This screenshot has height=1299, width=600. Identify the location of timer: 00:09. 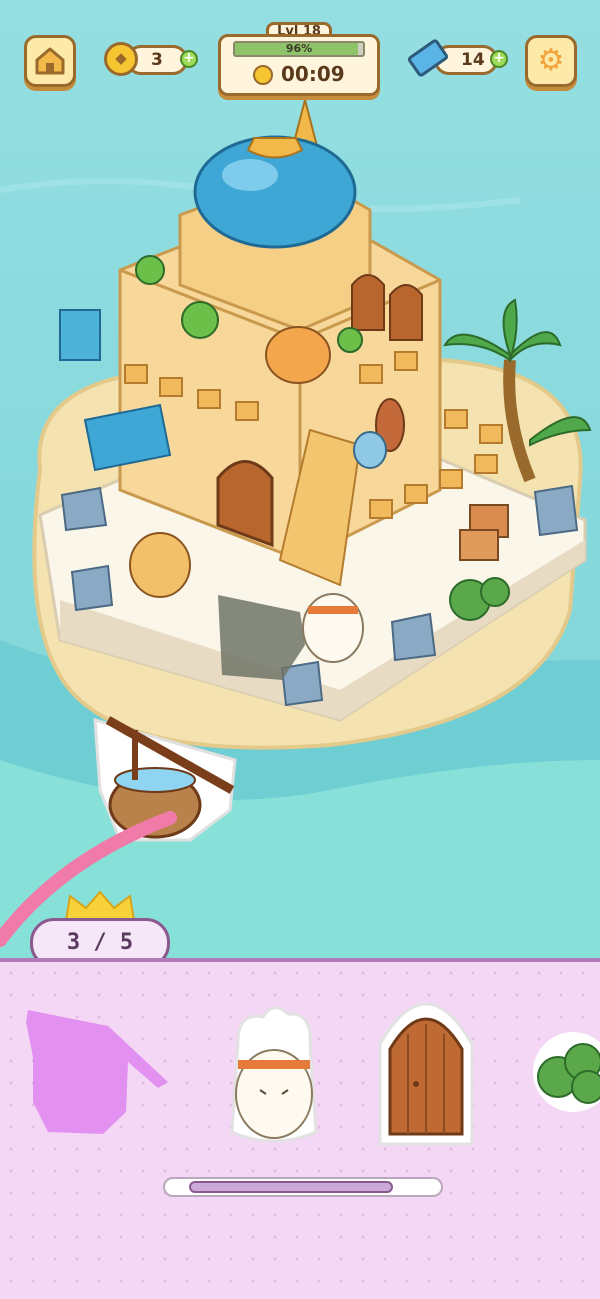
(313, 74).